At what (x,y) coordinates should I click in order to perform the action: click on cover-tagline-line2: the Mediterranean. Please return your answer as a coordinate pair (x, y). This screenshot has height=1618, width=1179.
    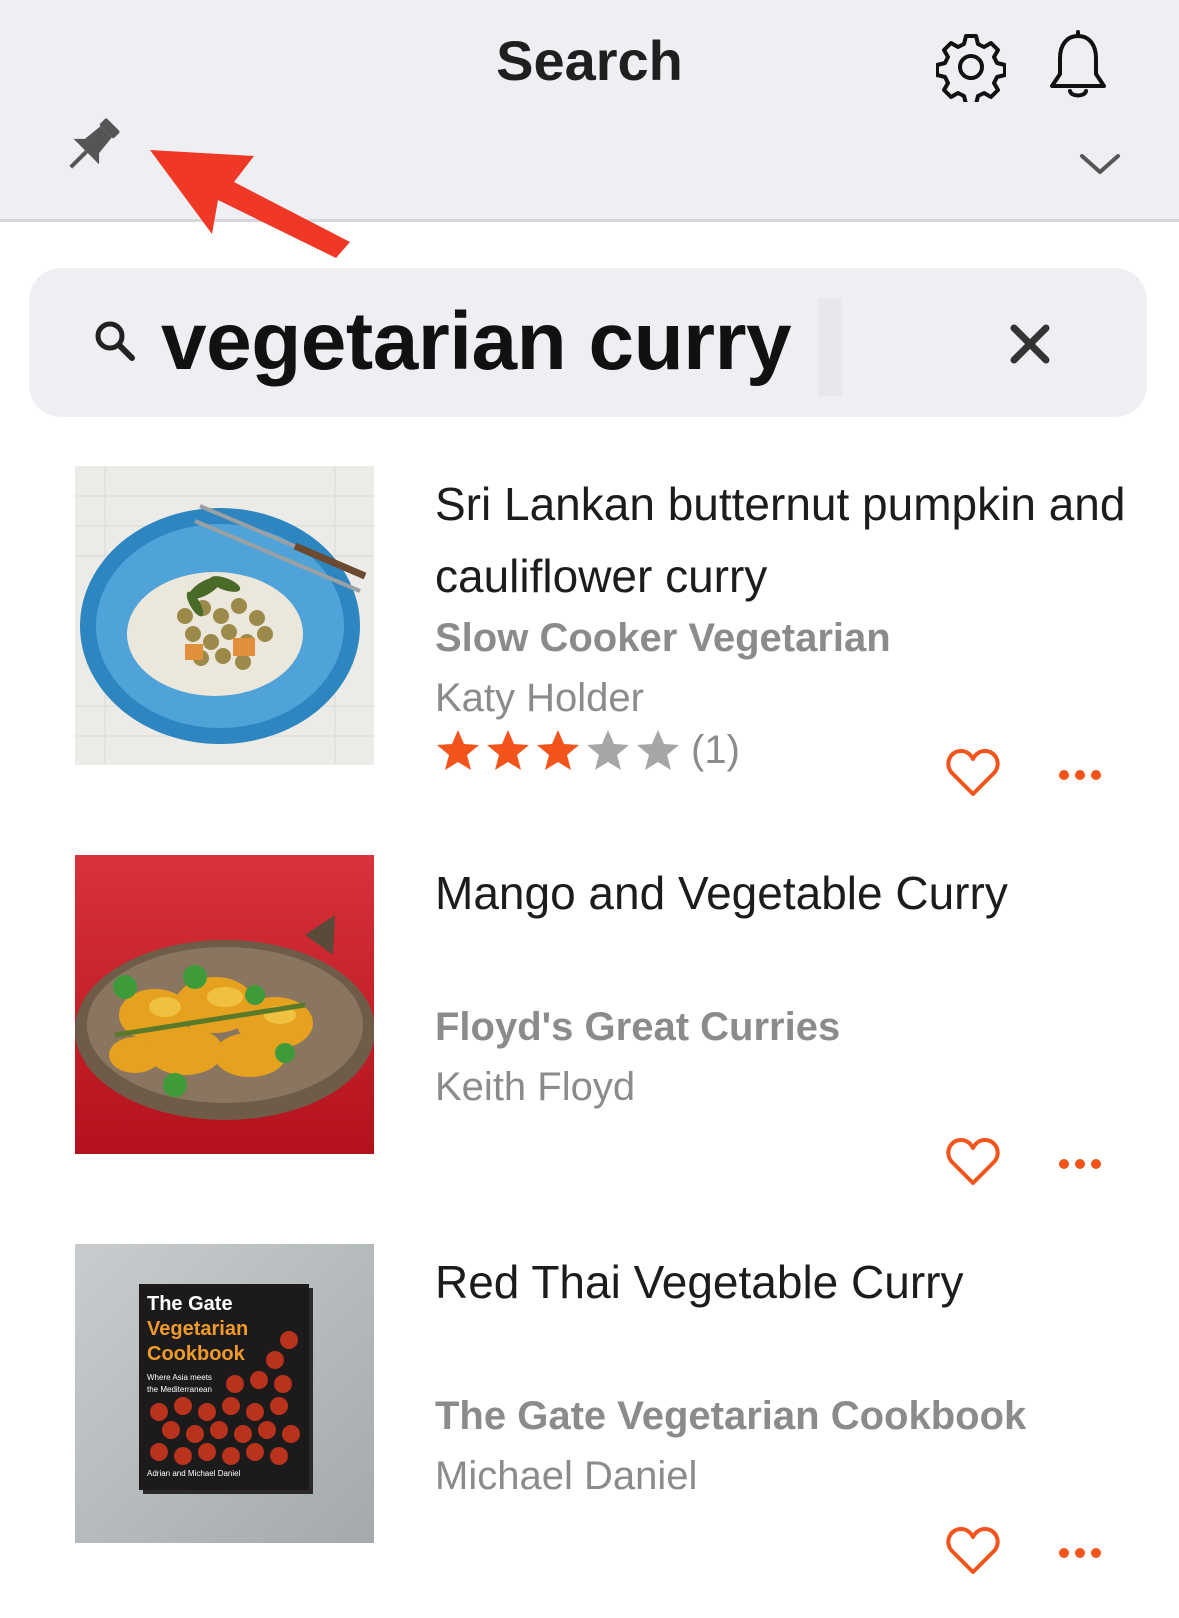
    Looking at the image, I should click on (179, 1389).